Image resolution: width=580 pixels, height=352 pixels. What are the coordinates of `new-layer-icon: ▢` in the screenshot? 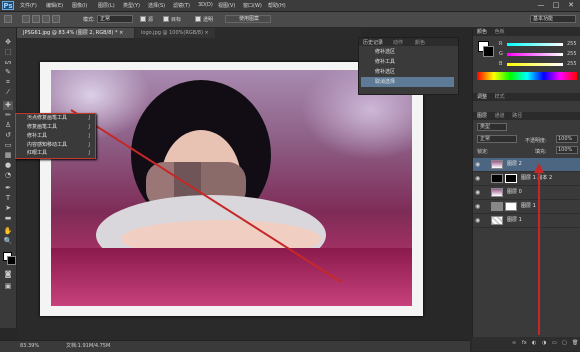 It's located at (564, 343).